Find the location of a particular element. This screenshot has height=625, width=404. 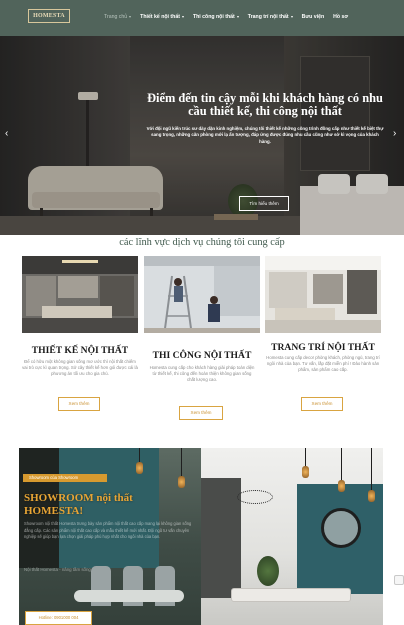

nav-item-home: Trang chủ is located at coordinates (118, 17).